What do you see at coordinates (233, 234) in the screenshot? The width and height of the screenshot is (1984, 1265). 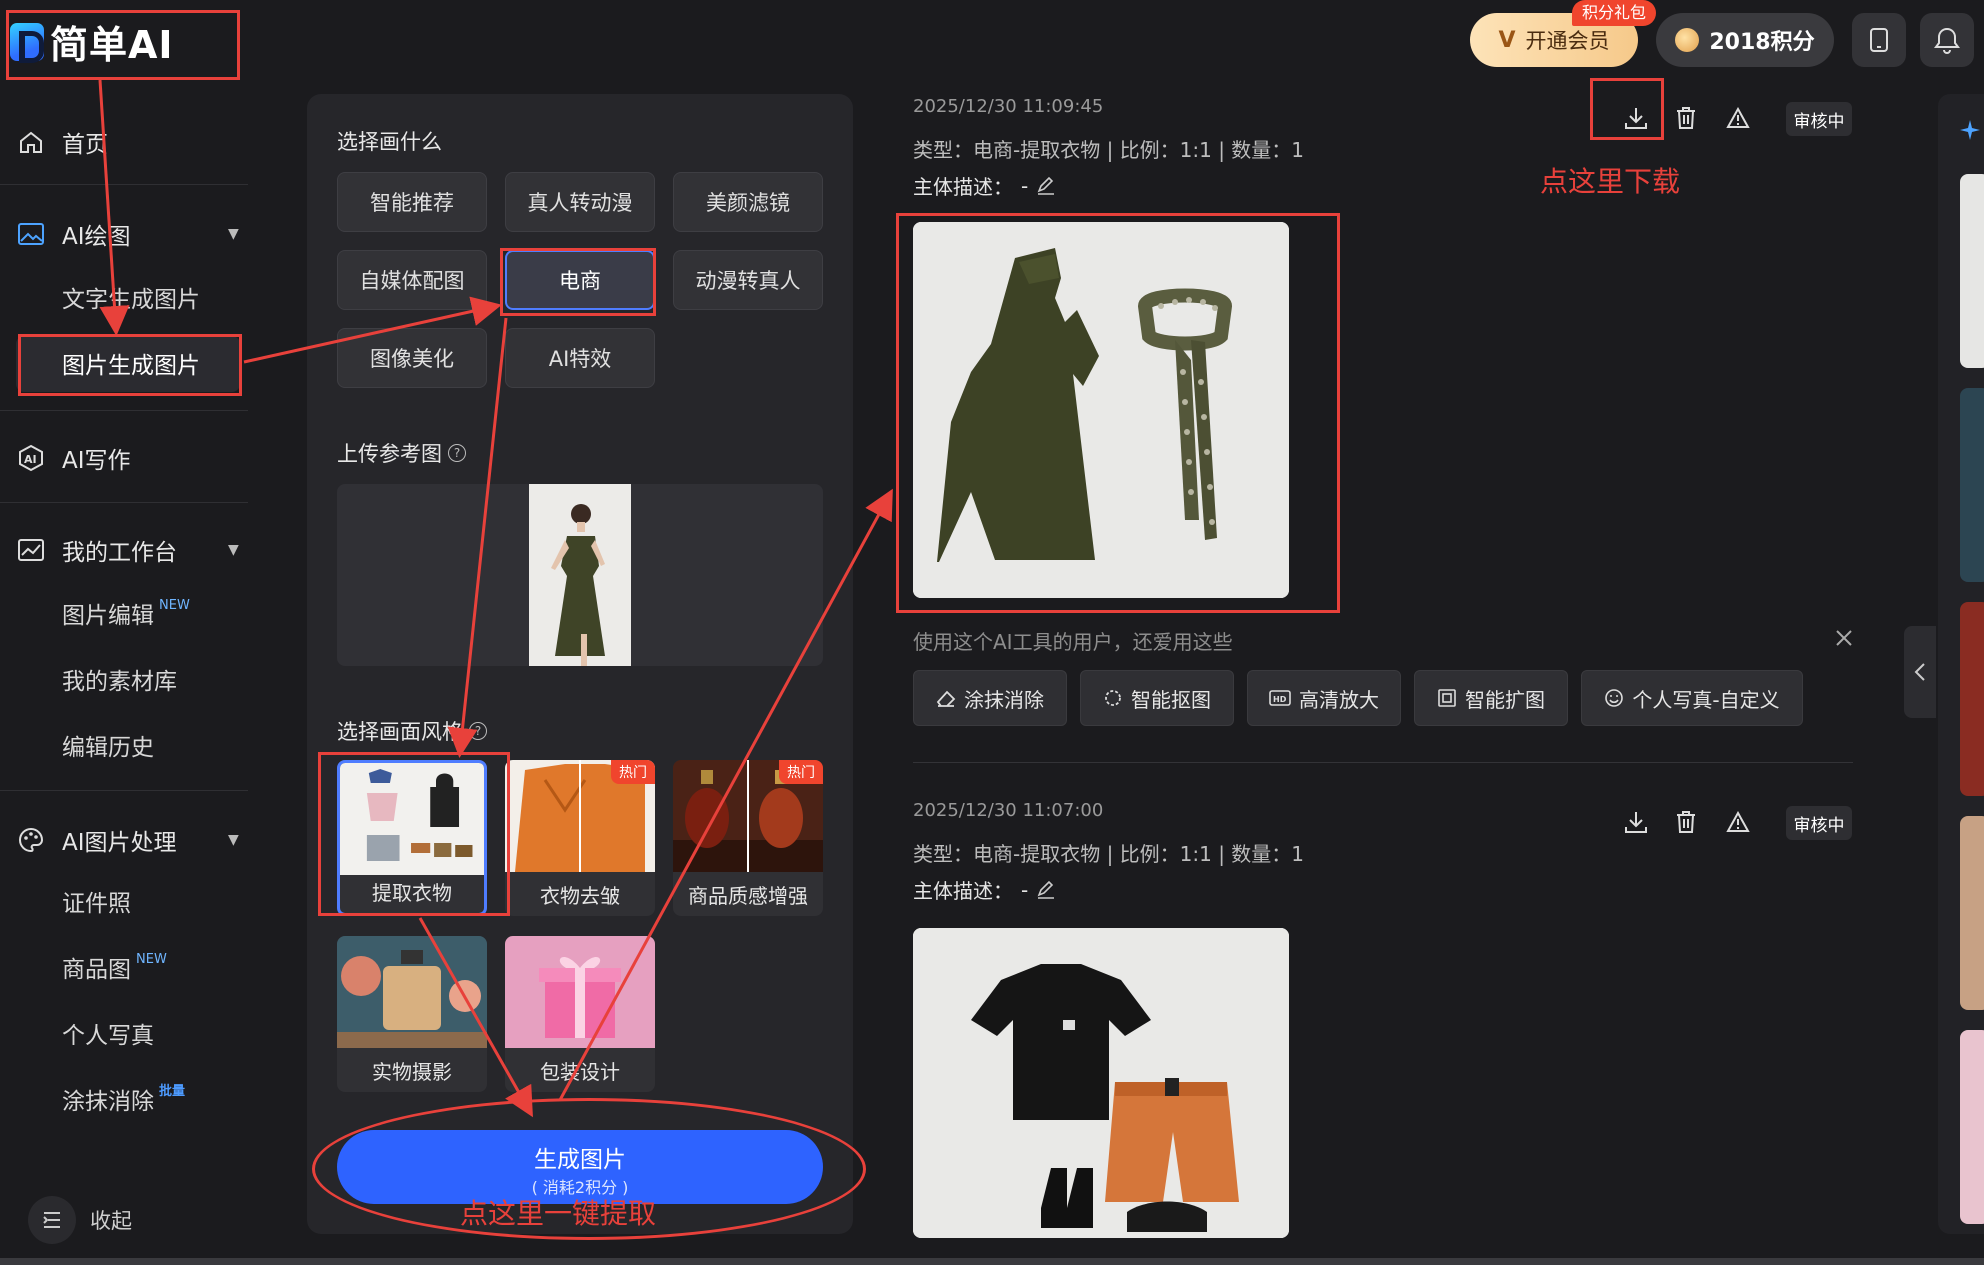 I see `chevron-down-icon: ▼` at bounding box center [233, 234].